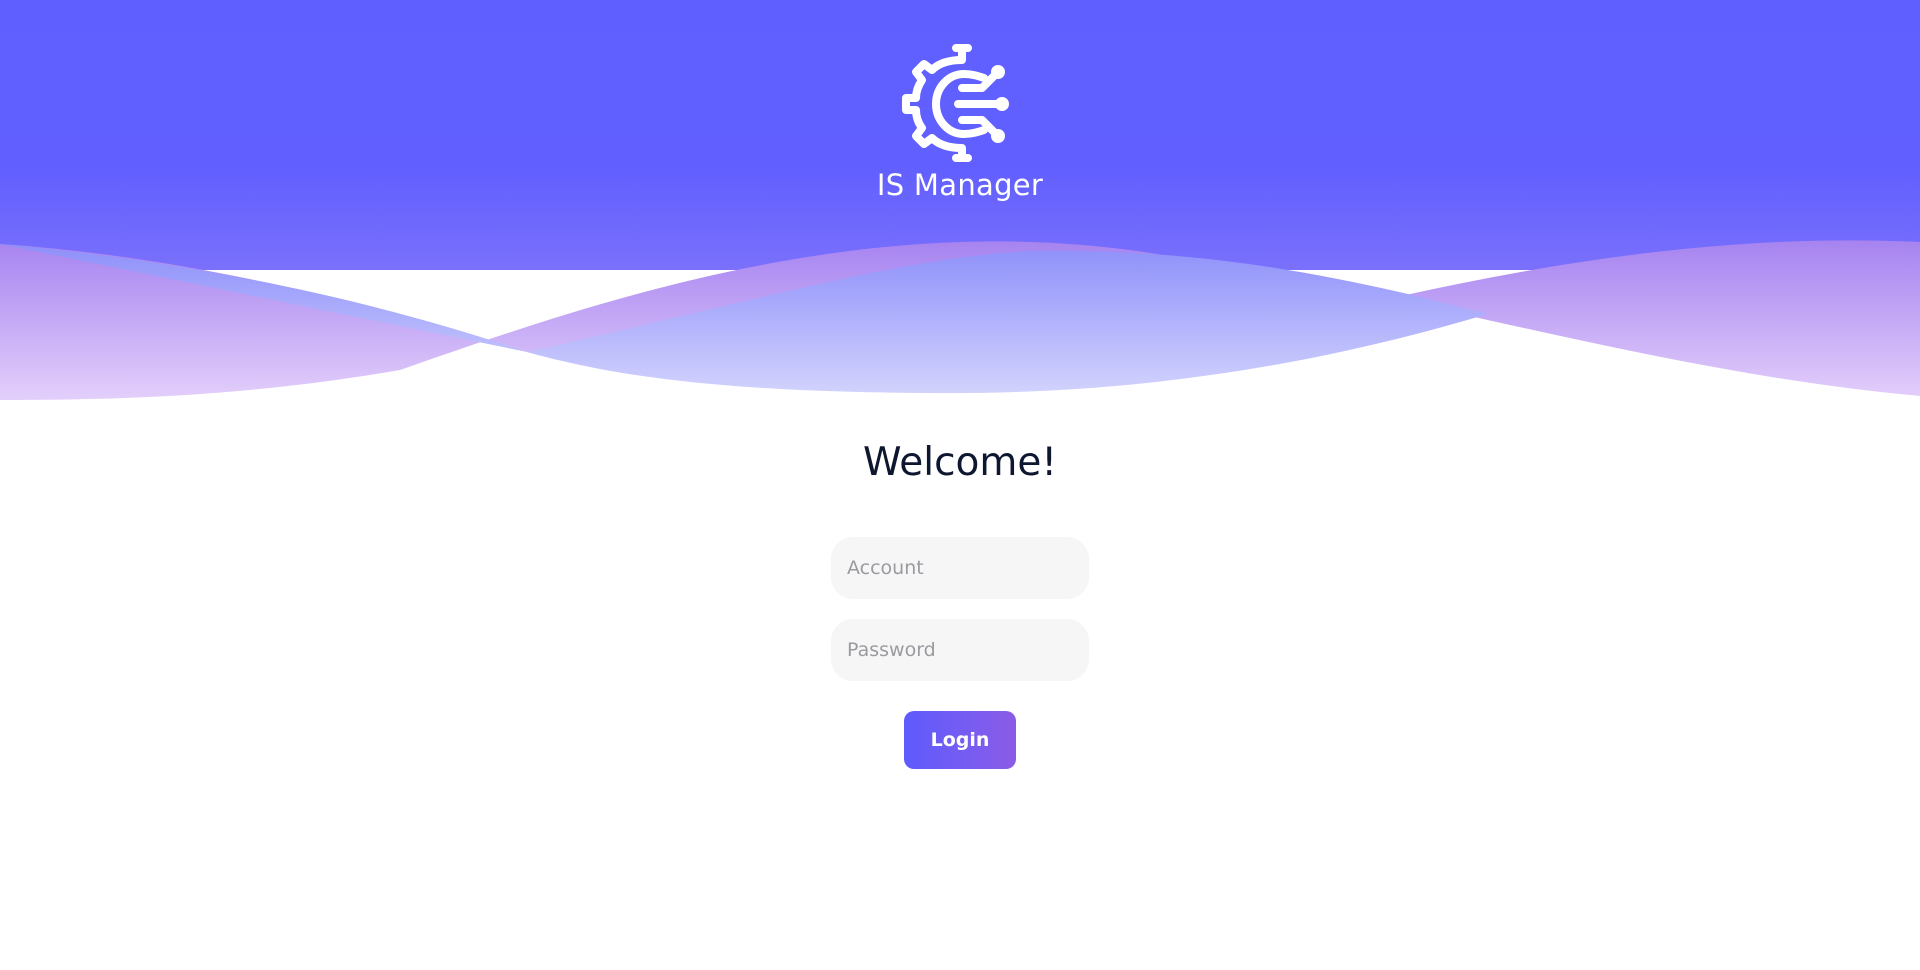 Image resolution: width=1920 pixels, height=970 pixels. Describe the element at coordinates (960, 650) in the screenshot. I see `password-input` at that location.